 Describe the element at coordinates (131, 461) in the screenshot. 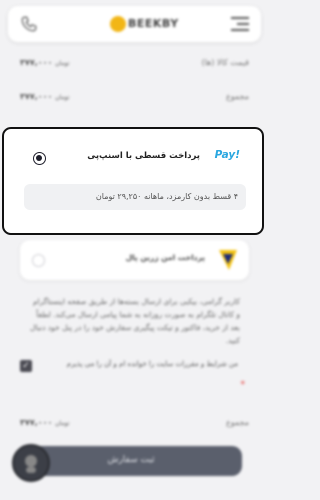

I see `submit-order-button: ثبت سفارش` at that location.